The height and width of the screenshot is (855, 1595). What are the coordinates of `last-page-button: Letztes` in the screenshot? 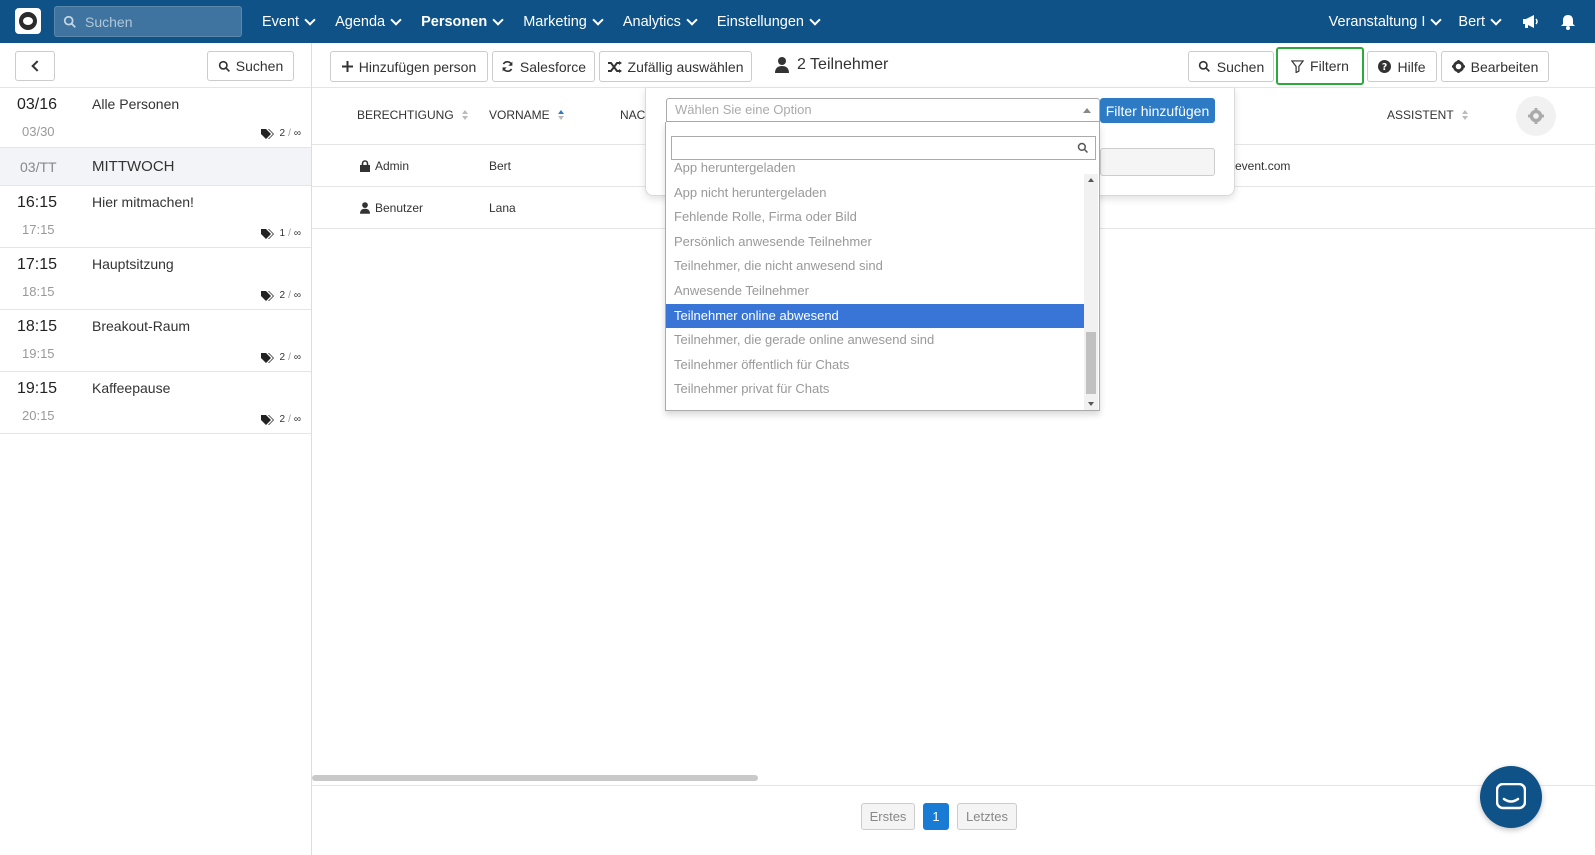 It's located at (987, 816).